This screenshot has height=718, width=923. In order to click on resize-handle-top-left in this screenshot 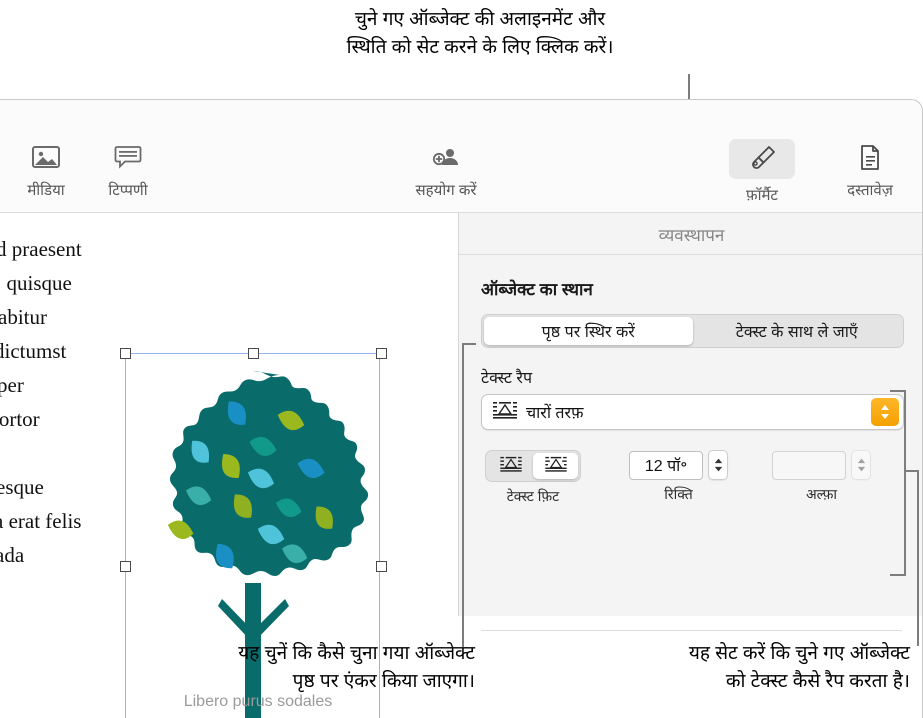, I will do `click(125, 353)`.